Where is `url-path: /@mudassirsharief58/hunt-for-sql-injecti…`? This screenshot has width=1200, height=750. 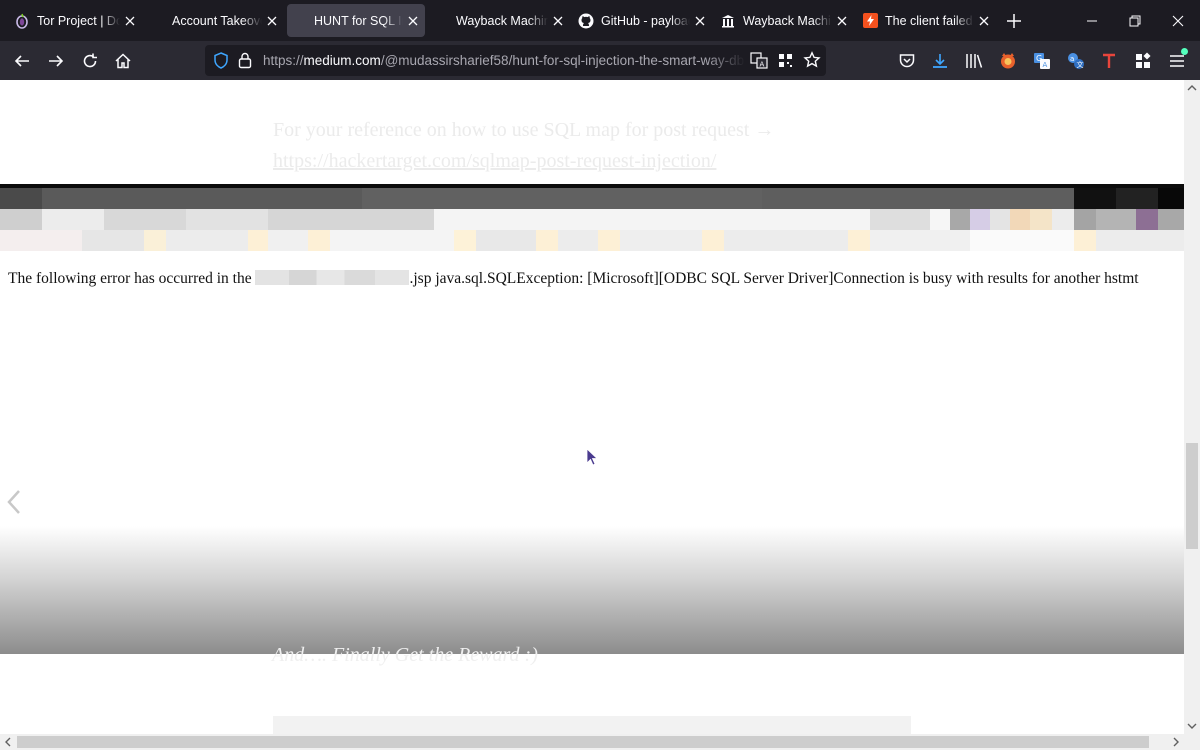
url-path: /@mudassirsharief58/hunt-for-sql-injecti… is located at coordinates (562, 60).